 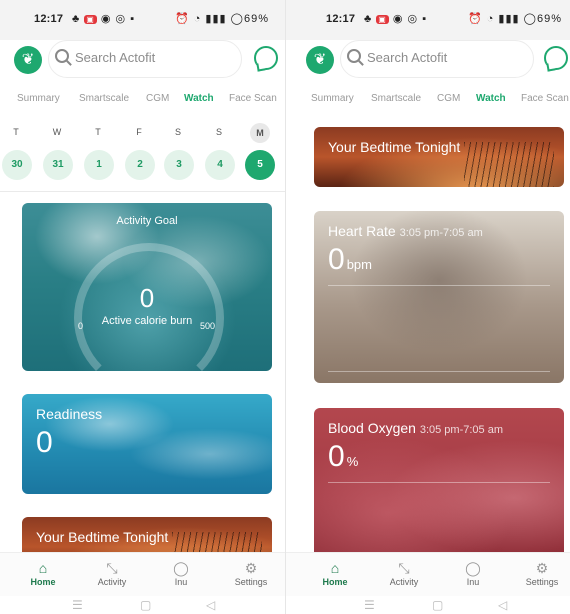 I want to click on activity-goal-value: 0, so click(x=147, y=298).